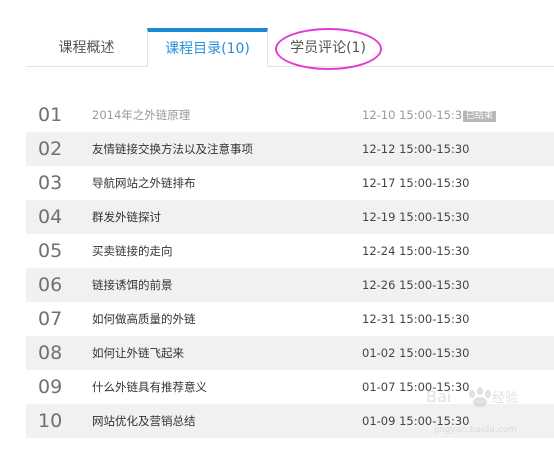 Image resolution: width=554 pixels, height=454 pixels. Describe the element at coordinates (416, 149) in the screenshot. I see `lesson-time: 12-12 15:00-15:30` at that location.